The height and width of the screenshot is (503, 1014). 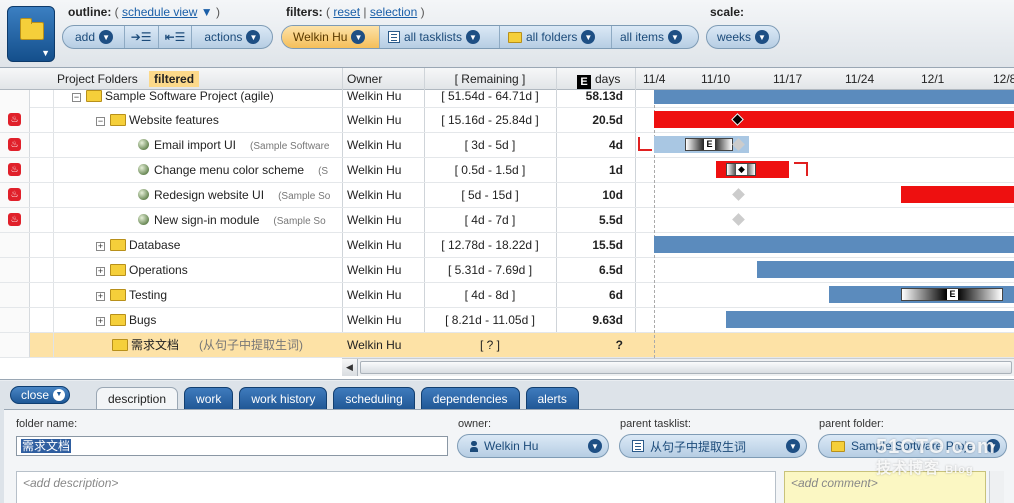 I want to click on tasklist-icon, so click(x=394, y=37).